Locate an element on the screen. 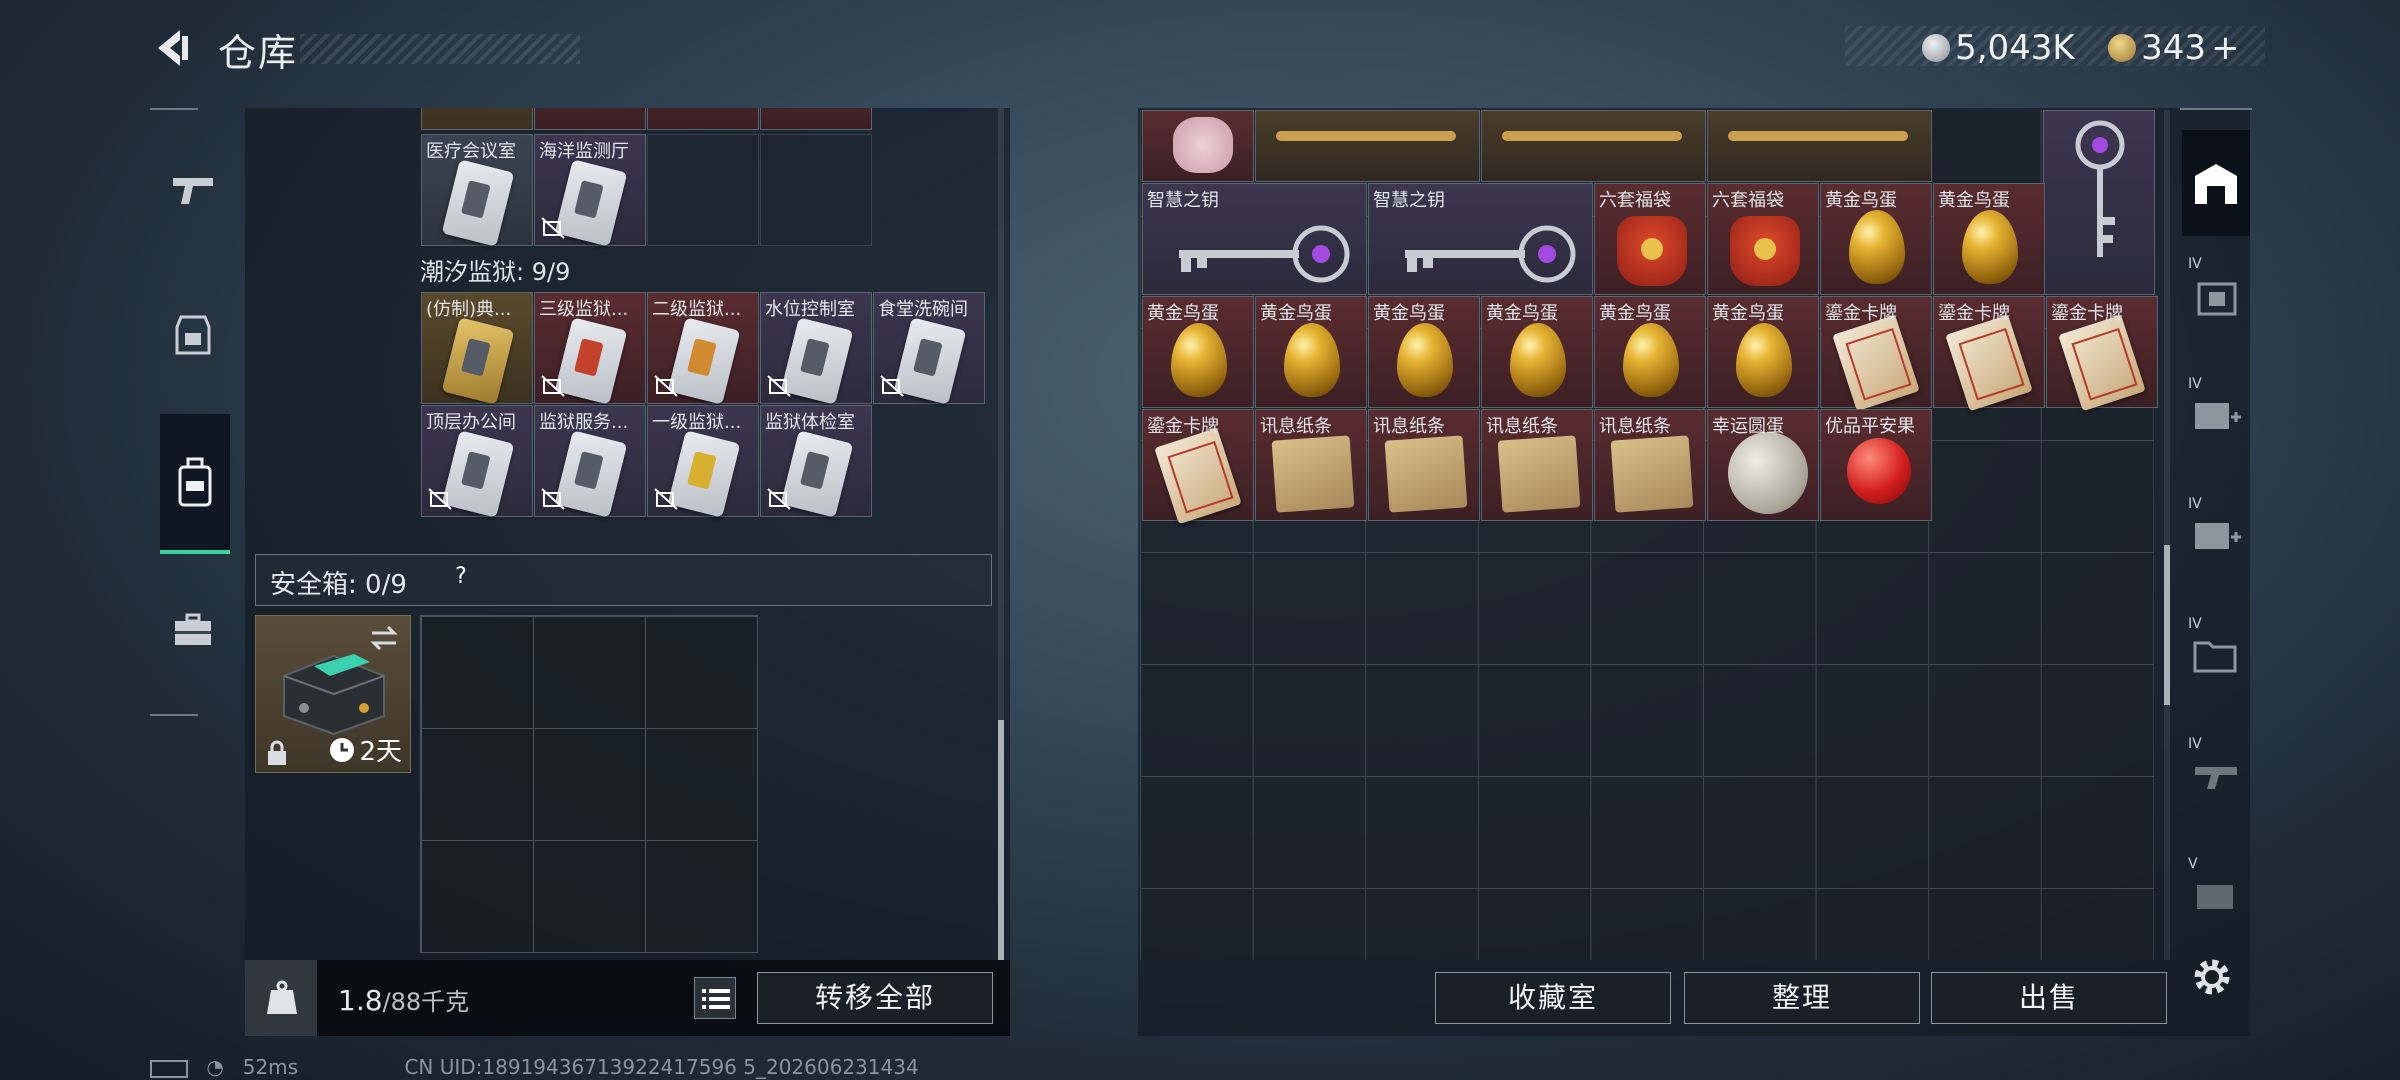 The height and width of the screenshot is (1080, 2400). category-armor is located at coordinates (193, 335).